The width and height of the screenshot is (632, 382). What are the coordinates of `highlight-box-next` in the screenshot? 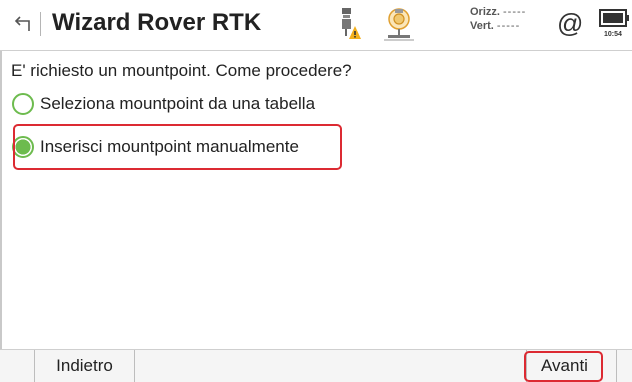 It's located at (563, 366).